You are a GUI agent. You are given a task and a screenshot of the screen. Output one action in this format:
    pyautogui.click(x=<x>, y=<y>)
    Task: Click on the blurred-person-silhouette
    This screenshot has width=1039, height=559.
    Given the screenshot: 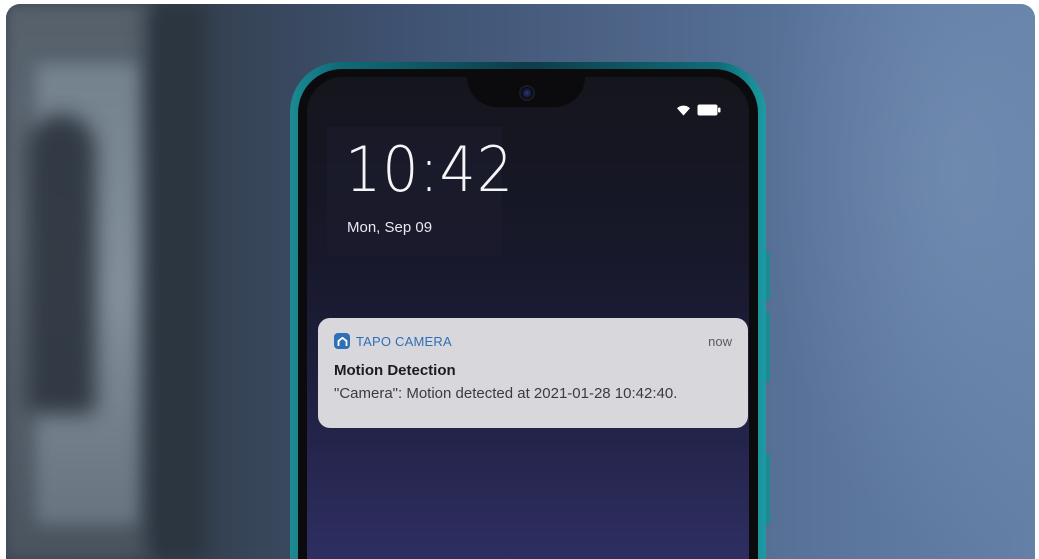 What is the action you would take?
    pyautogui.click(x=61, y=264)
    